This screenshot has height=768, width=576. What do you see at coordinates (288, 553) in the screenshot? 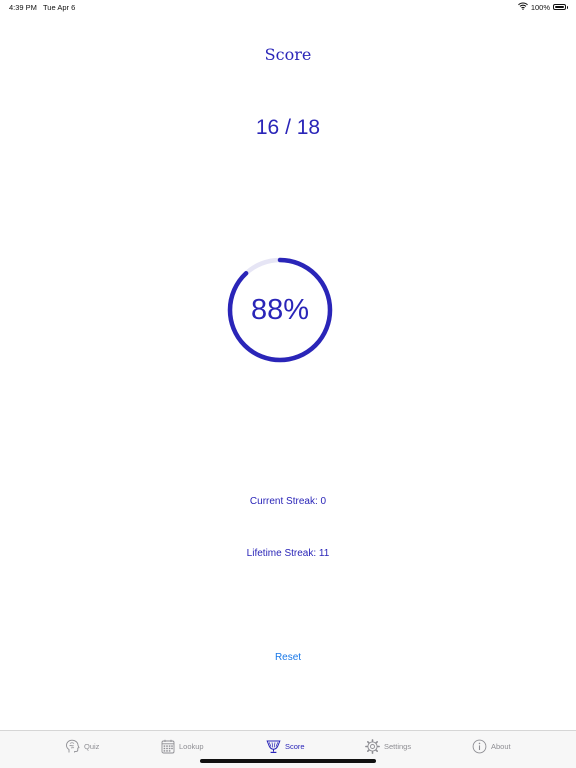
I see `lifetime-streak: Lifetime Streak: 11` at bounding box center [288, 553].